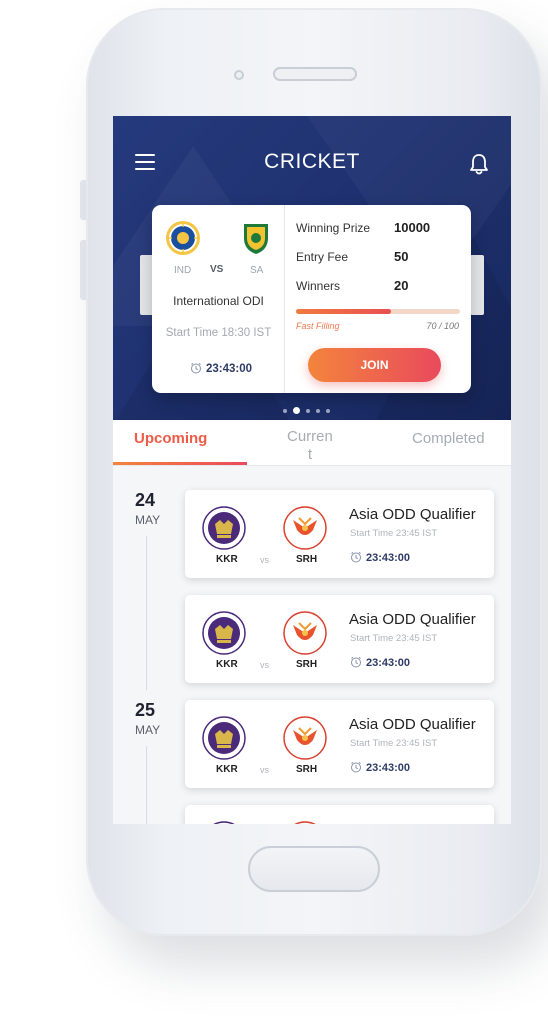 This screenshot has height=1020, width=548. Describe the element at coordinates (183, 270) in the screenshot. I see `team1-code: IND` at that location.